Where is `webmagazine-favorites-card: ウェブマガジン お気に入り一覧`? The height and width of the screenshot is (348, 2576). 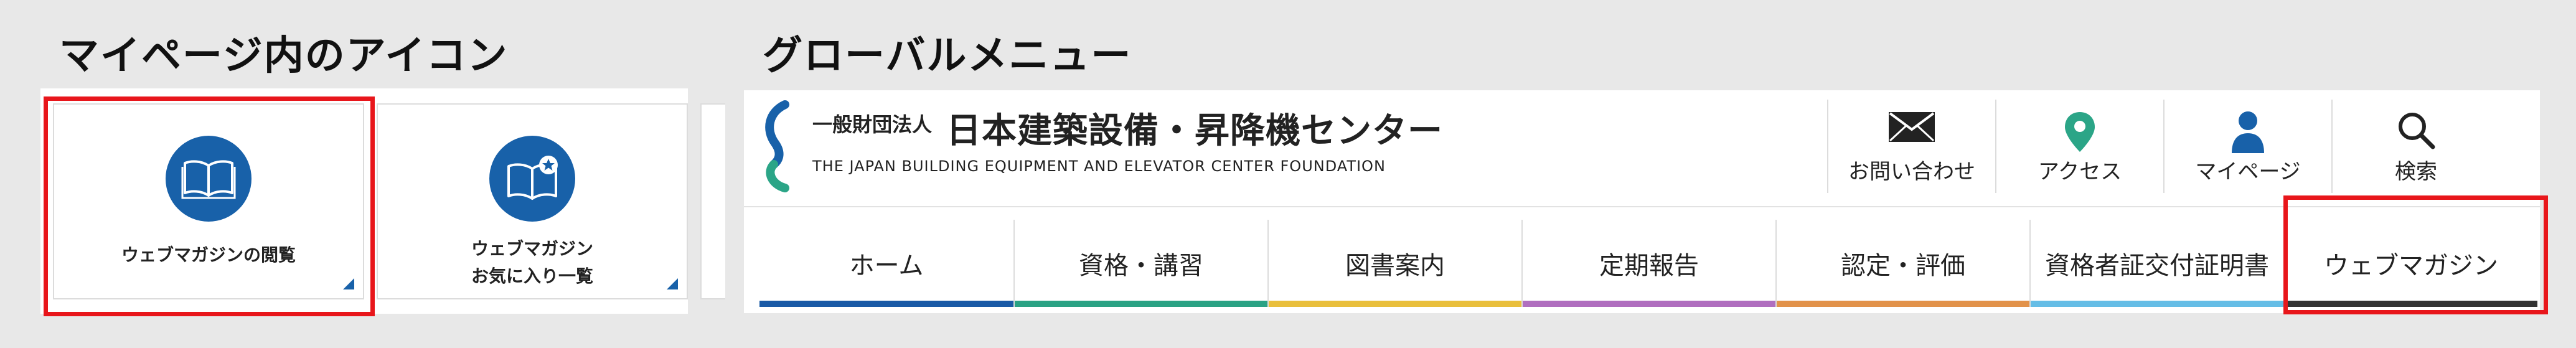
webmagazine-favorites-card: ウェブマガジン お気に入り一覧 is located at coordinates (532, 201).